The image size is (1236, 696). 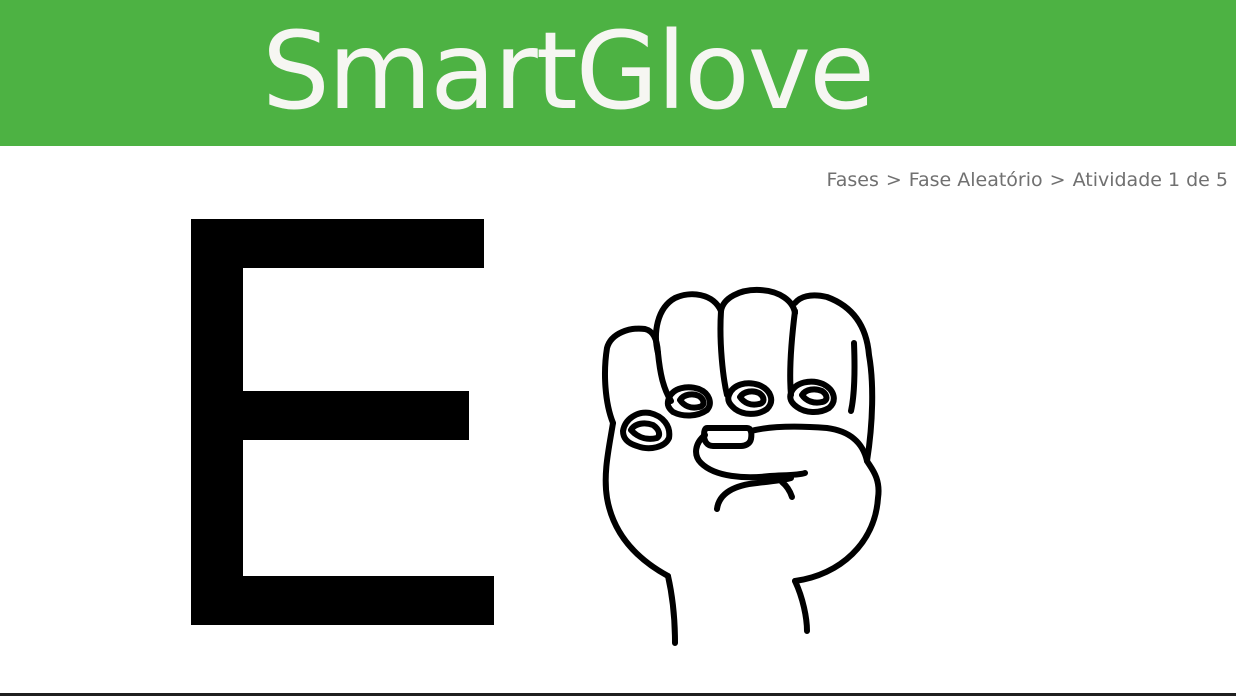 I want to click on hand-sign-letter-e-icon, so click(x=742, y=466).